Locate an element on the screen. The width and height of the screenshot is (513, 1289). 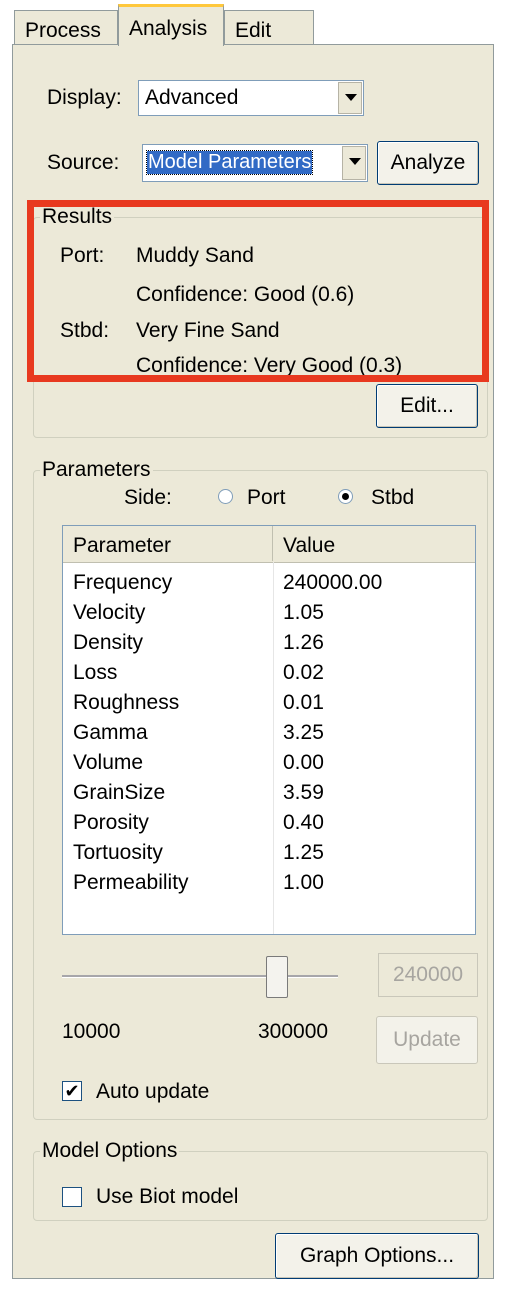
slider-max-label: 300000 is located at coordinates (293, 1031).